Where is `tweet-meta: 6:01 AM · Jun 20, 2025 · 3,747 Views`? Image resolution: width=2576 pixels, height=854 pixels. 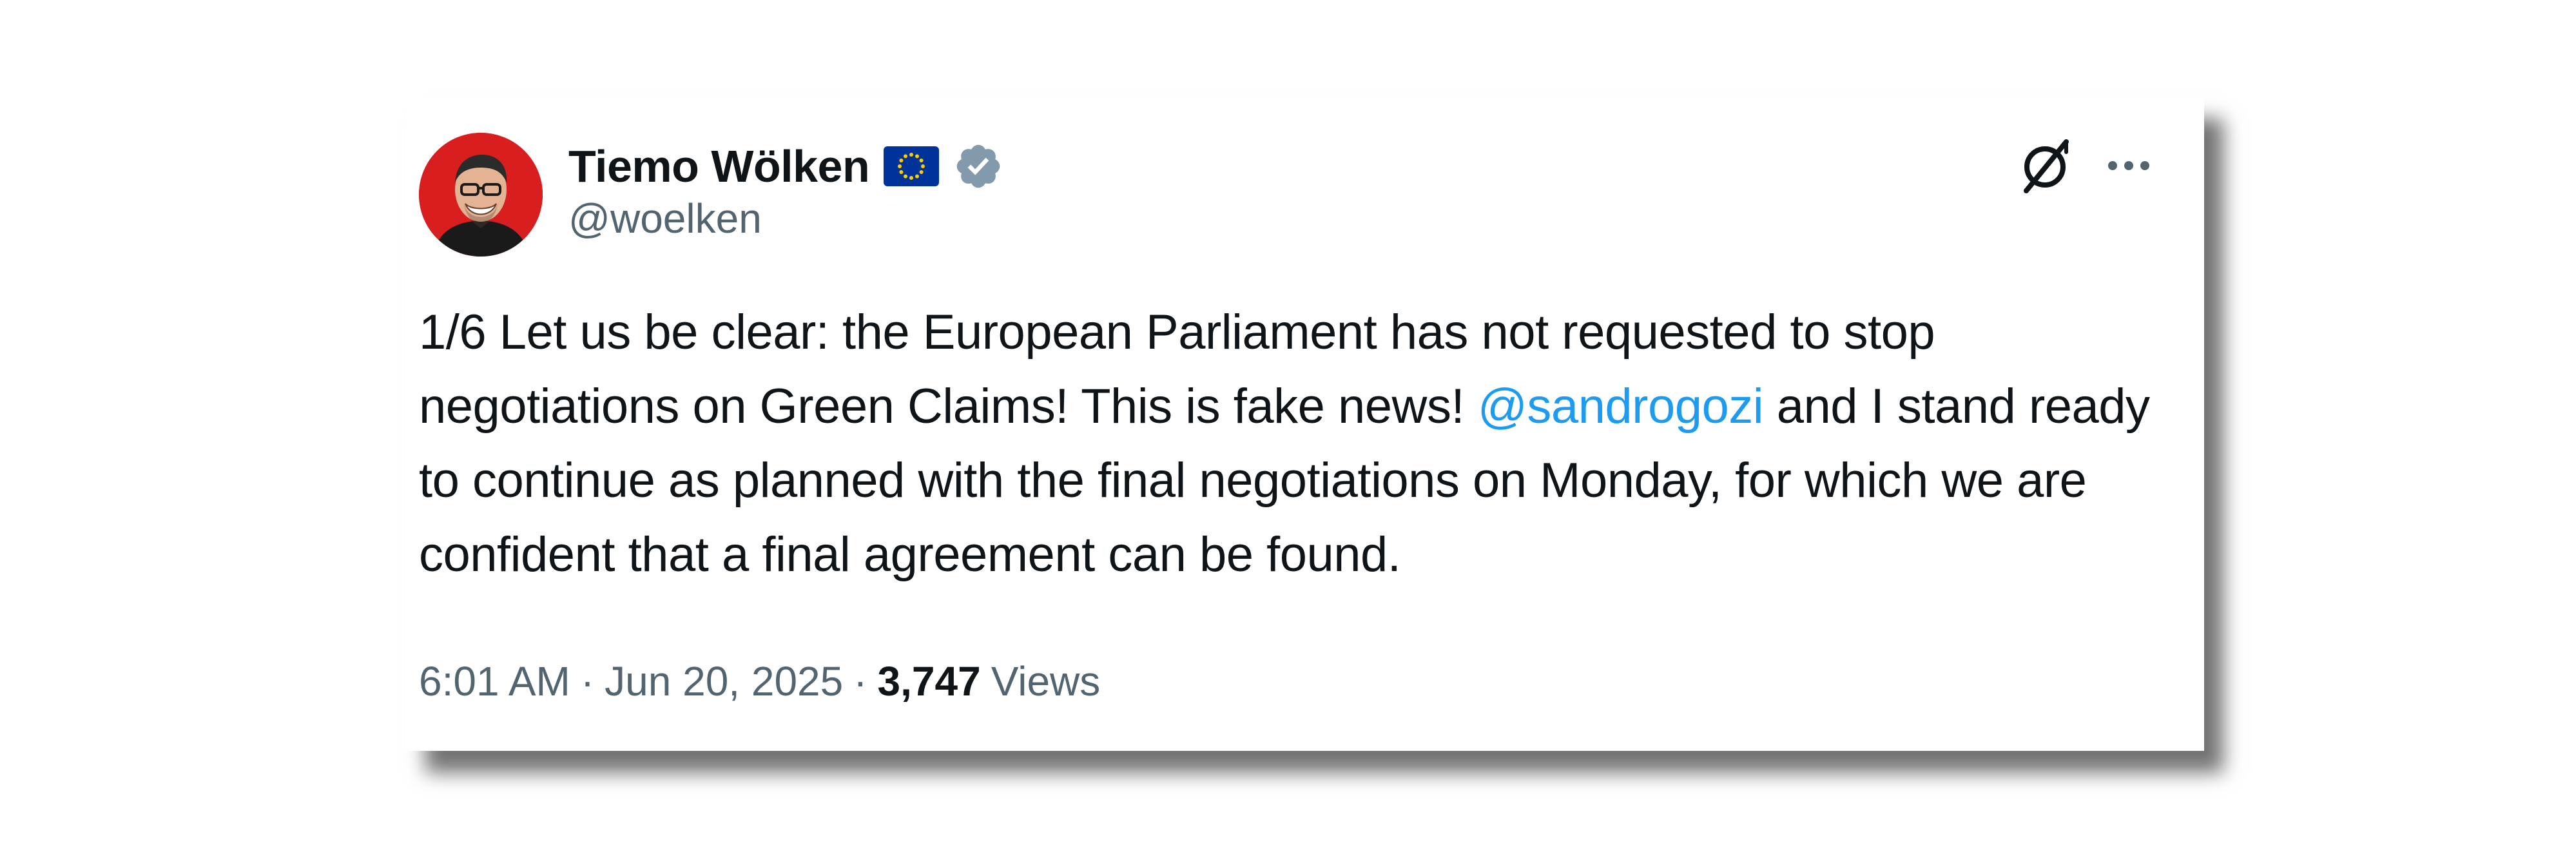 tweet-meta: 6:01 AM · Jun 20, 2025 · 3,747 Views is located at coordinates (759, 681).